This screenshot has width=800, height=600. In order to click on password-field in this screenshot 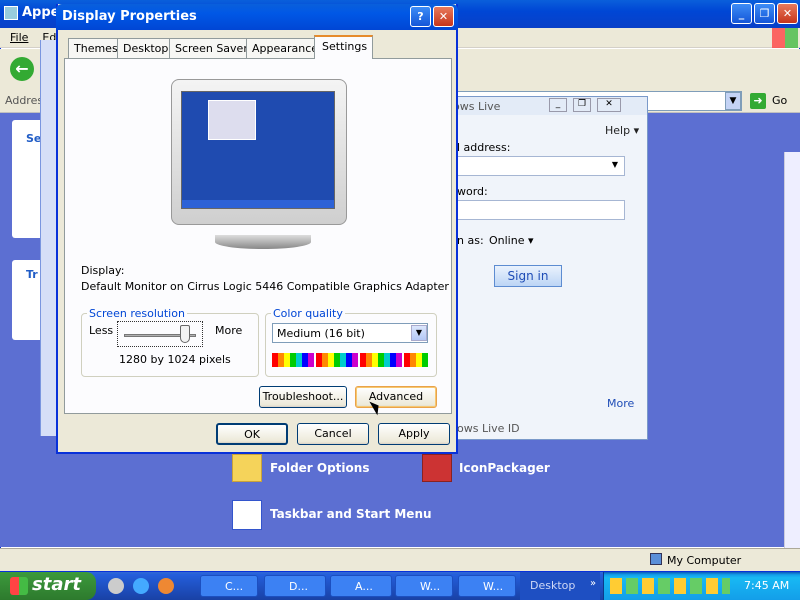, I will do `click(541, 210)`.